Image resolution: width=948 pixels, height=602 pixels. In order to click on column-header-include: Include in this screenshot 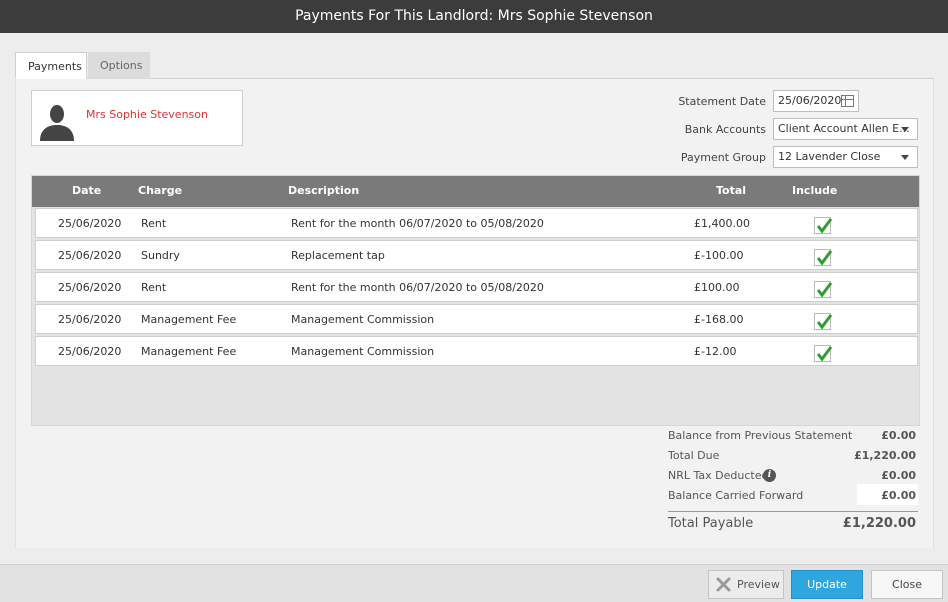, I will do `click(814, 190)`.